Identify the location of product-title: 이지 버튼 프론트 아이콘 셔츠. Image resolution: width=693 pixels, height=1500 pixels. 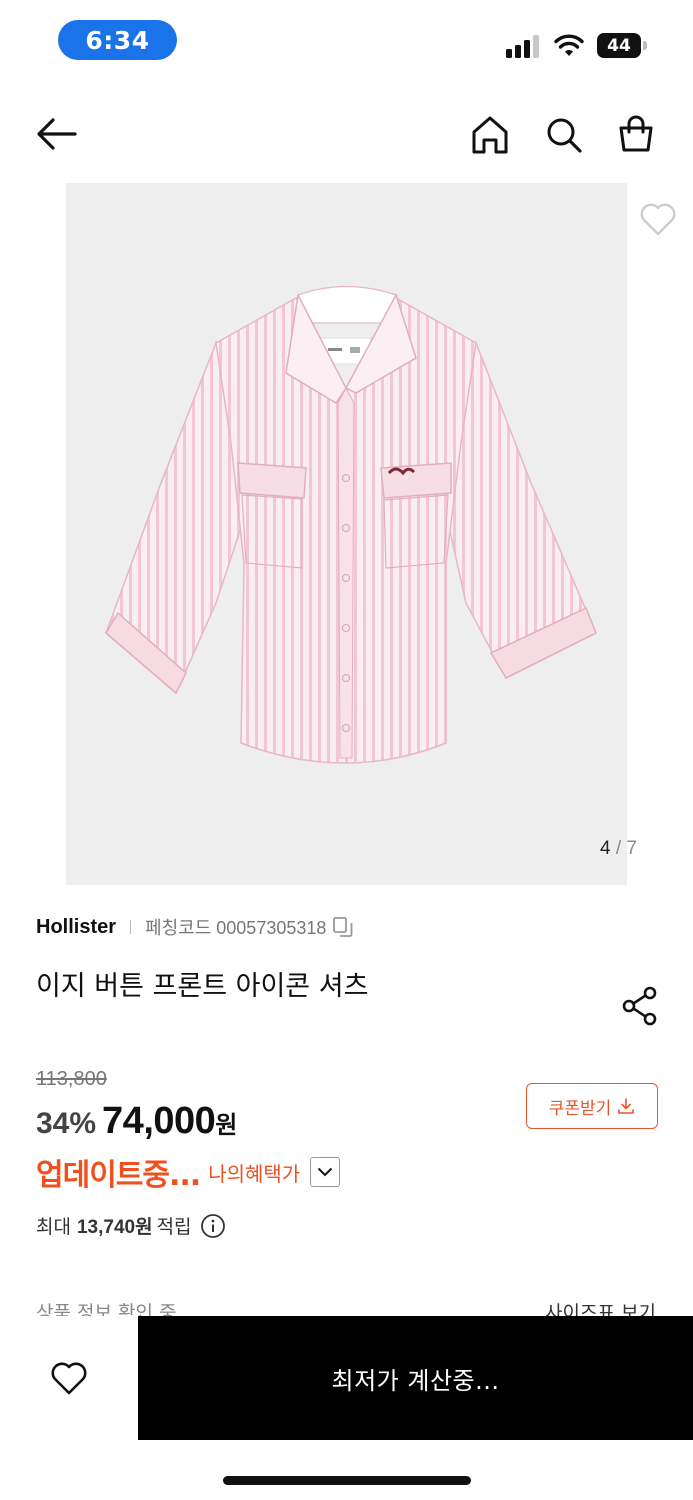
(202, 986).